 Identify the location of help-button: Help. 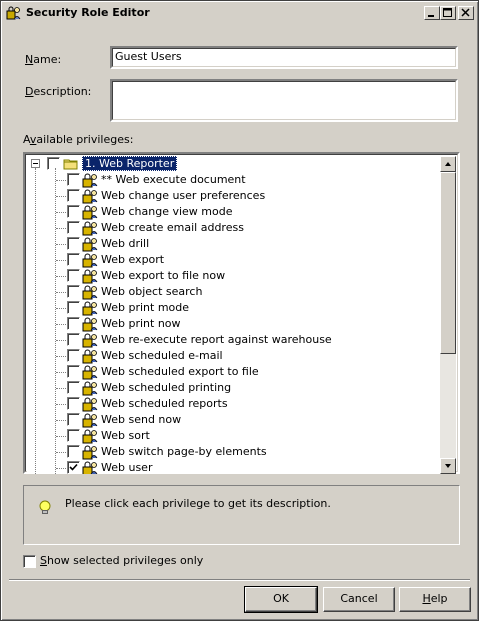
(435, 599).